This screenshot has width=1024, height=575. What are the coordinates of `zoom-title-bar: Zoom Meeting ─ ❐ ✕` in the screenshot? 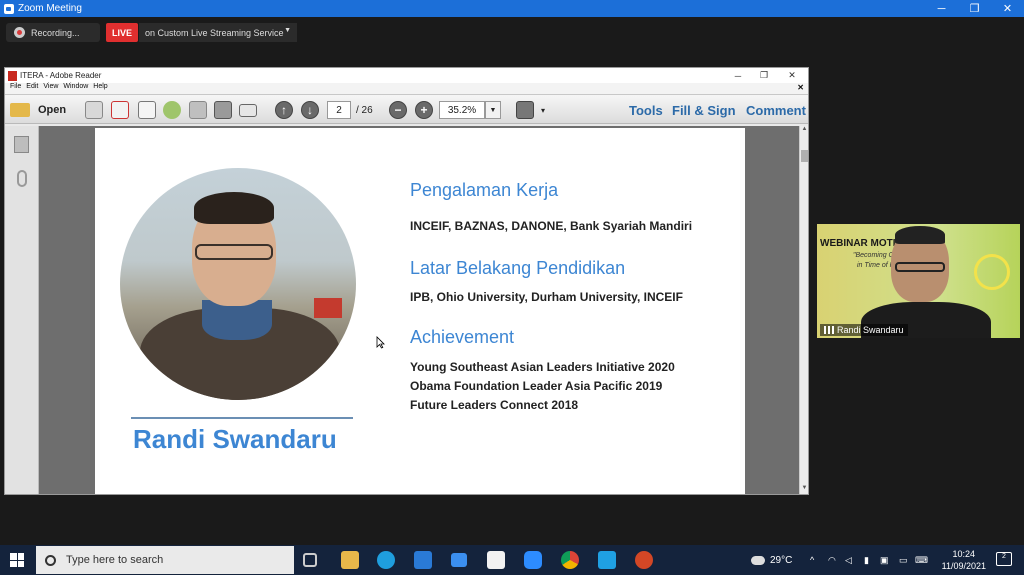 It's located at (512, 8).